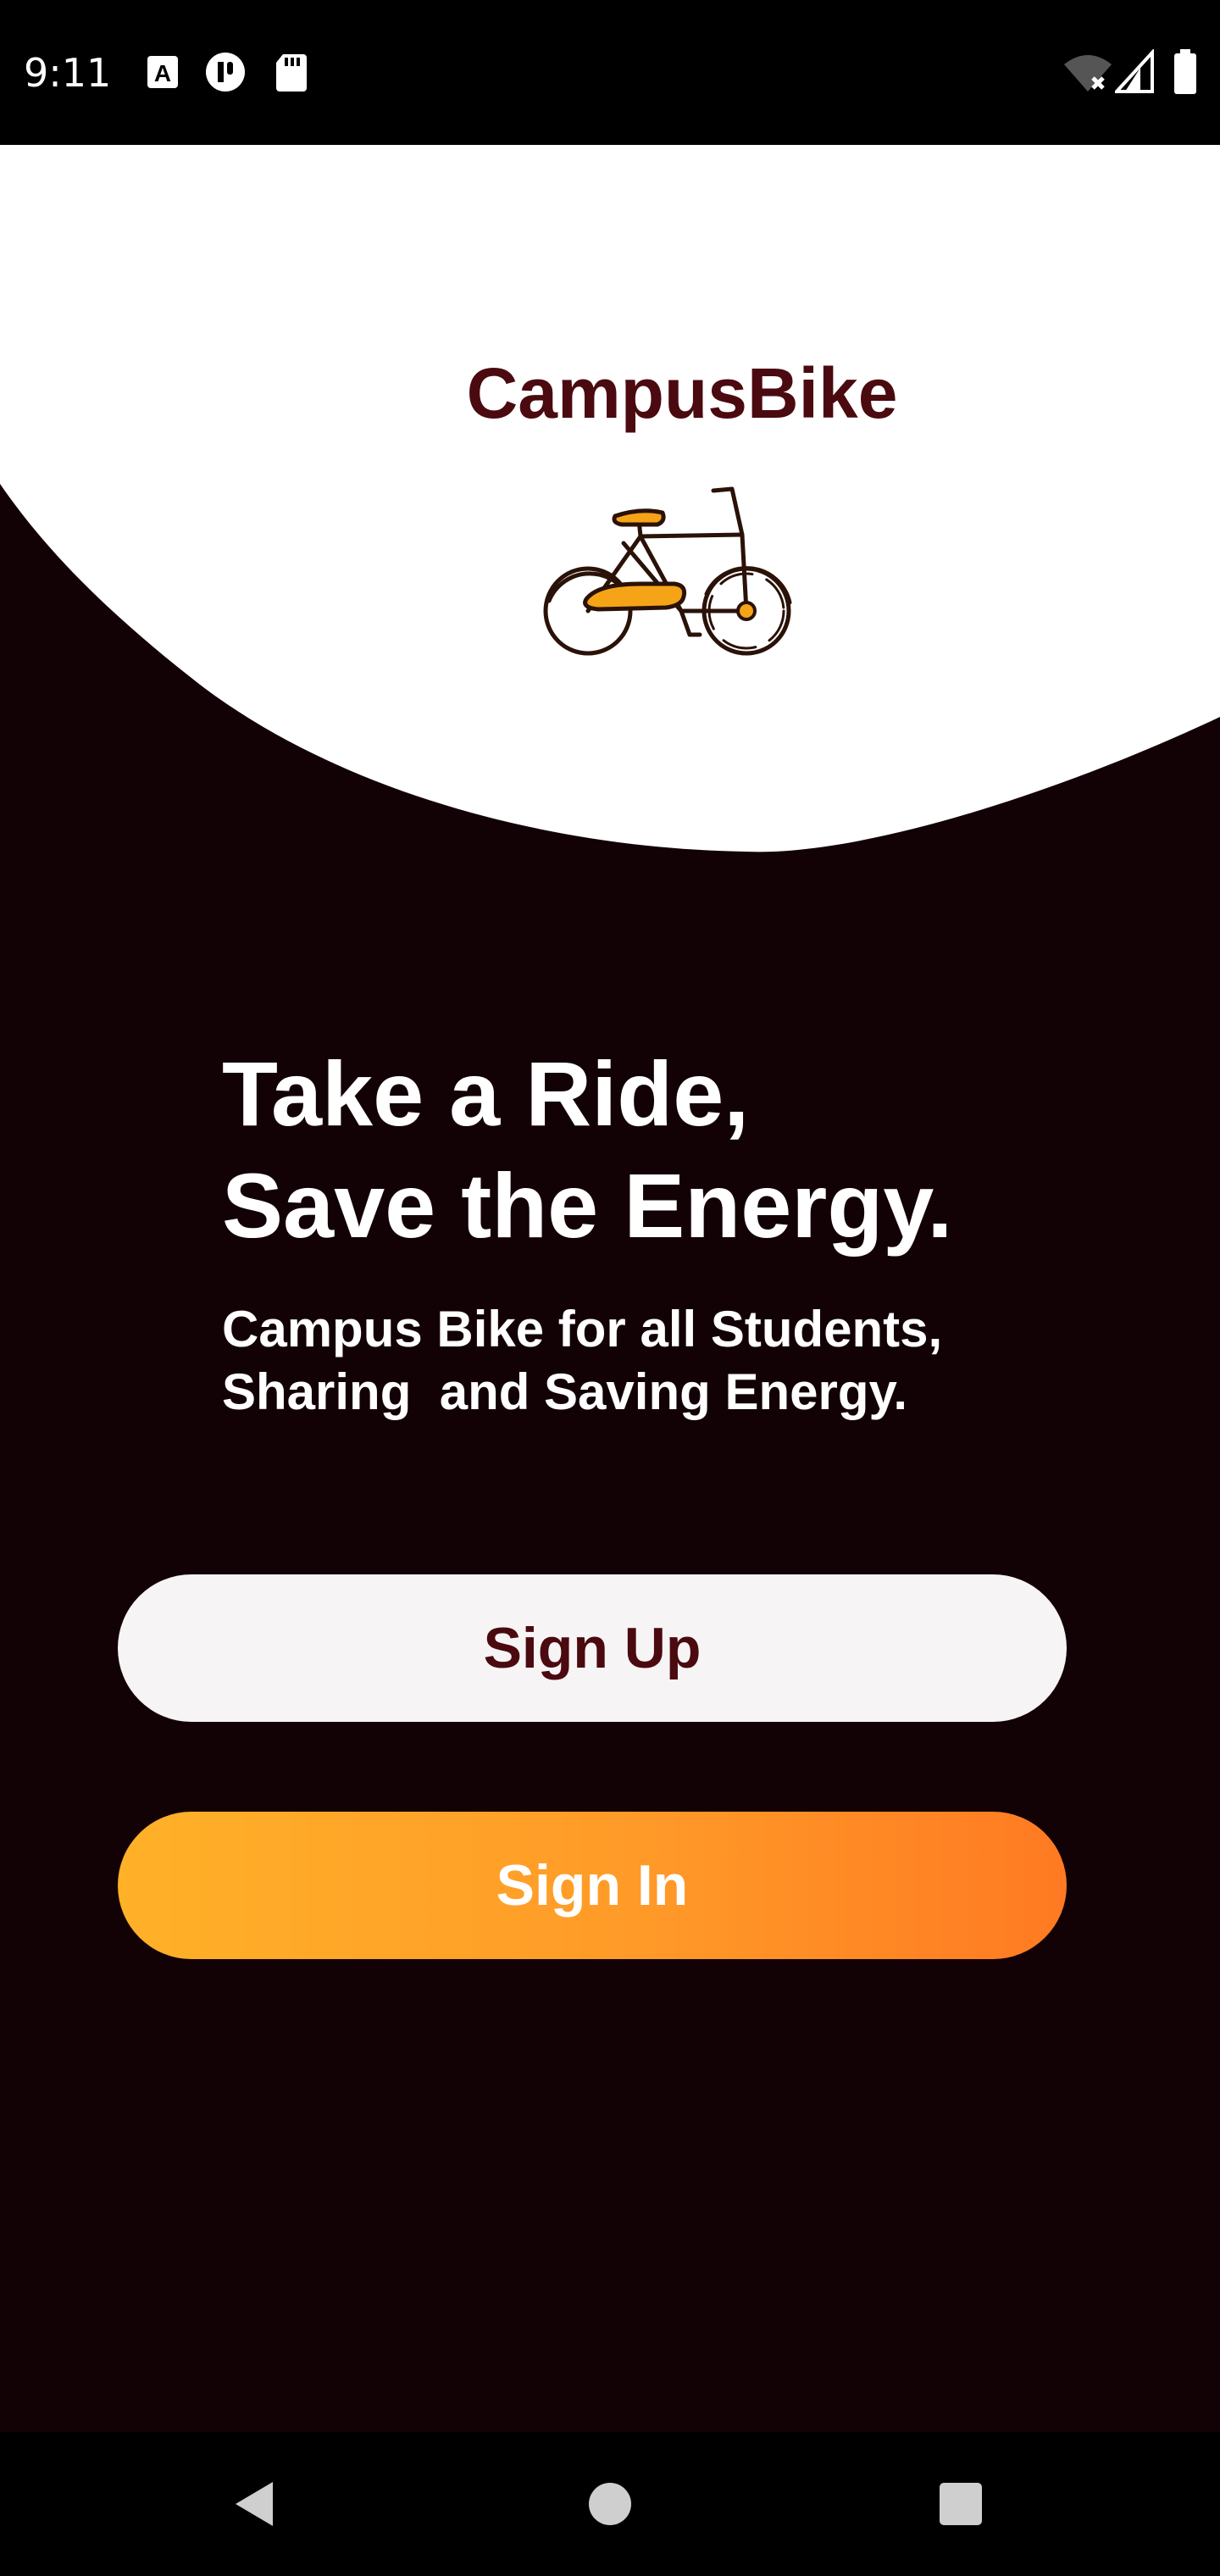  I want to click on a-icon: A, so click(162, 72).